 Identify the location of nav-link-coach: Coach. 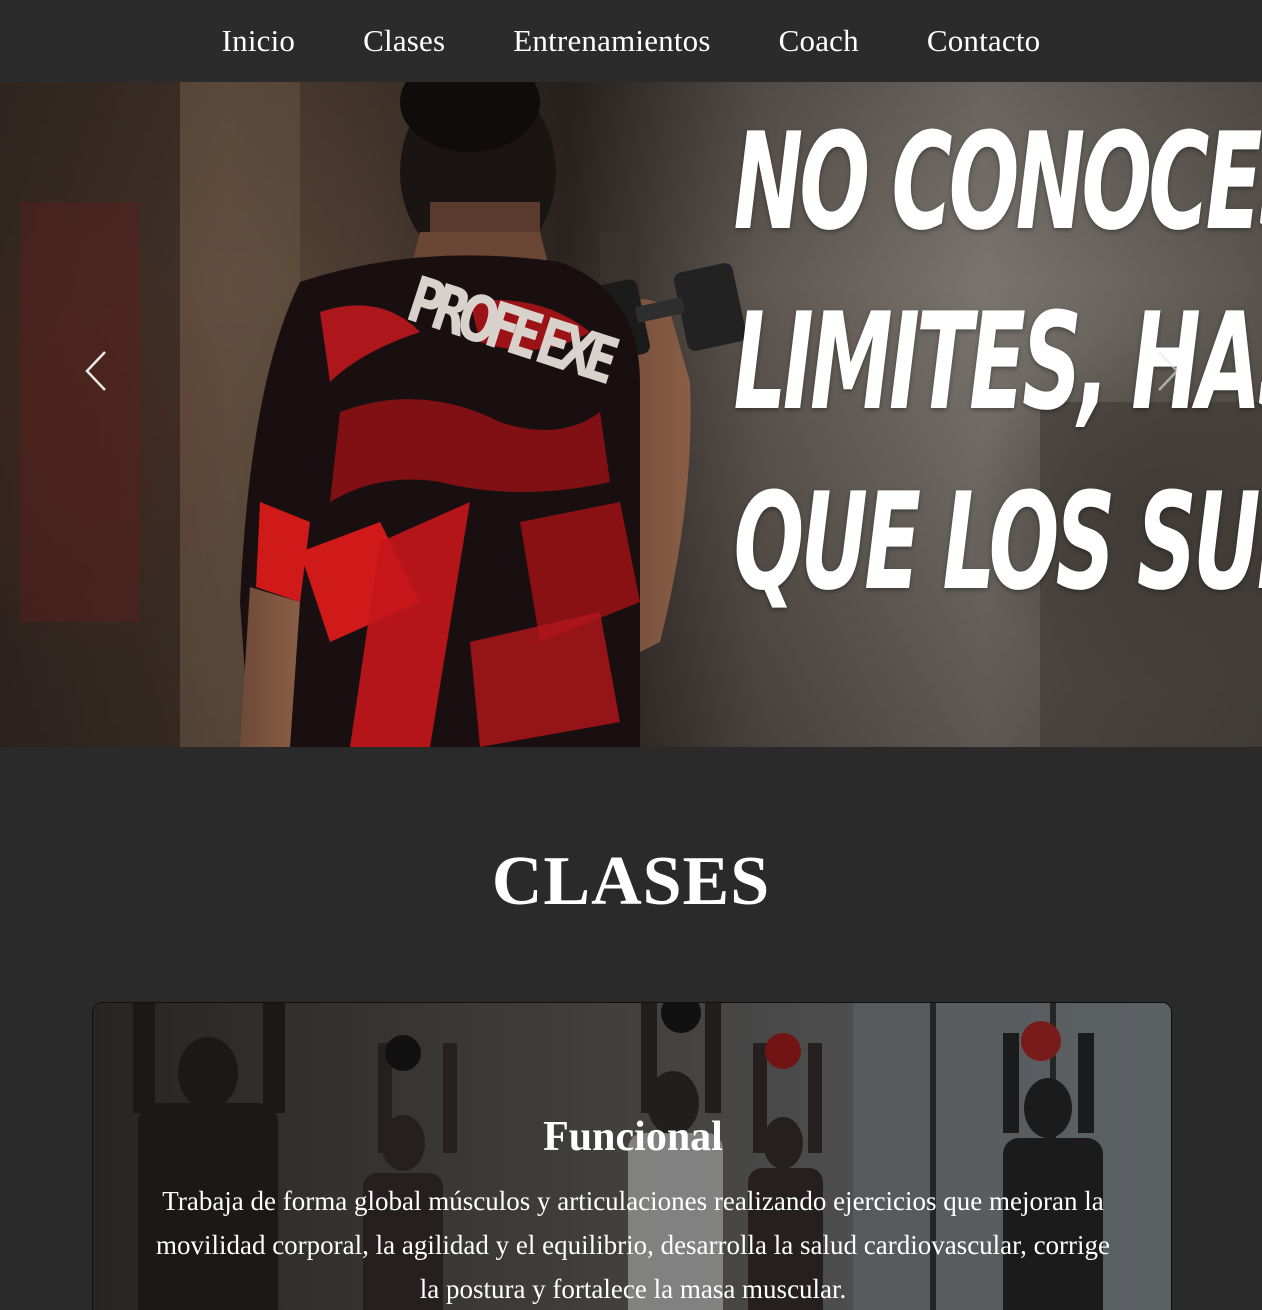
(819, 41).